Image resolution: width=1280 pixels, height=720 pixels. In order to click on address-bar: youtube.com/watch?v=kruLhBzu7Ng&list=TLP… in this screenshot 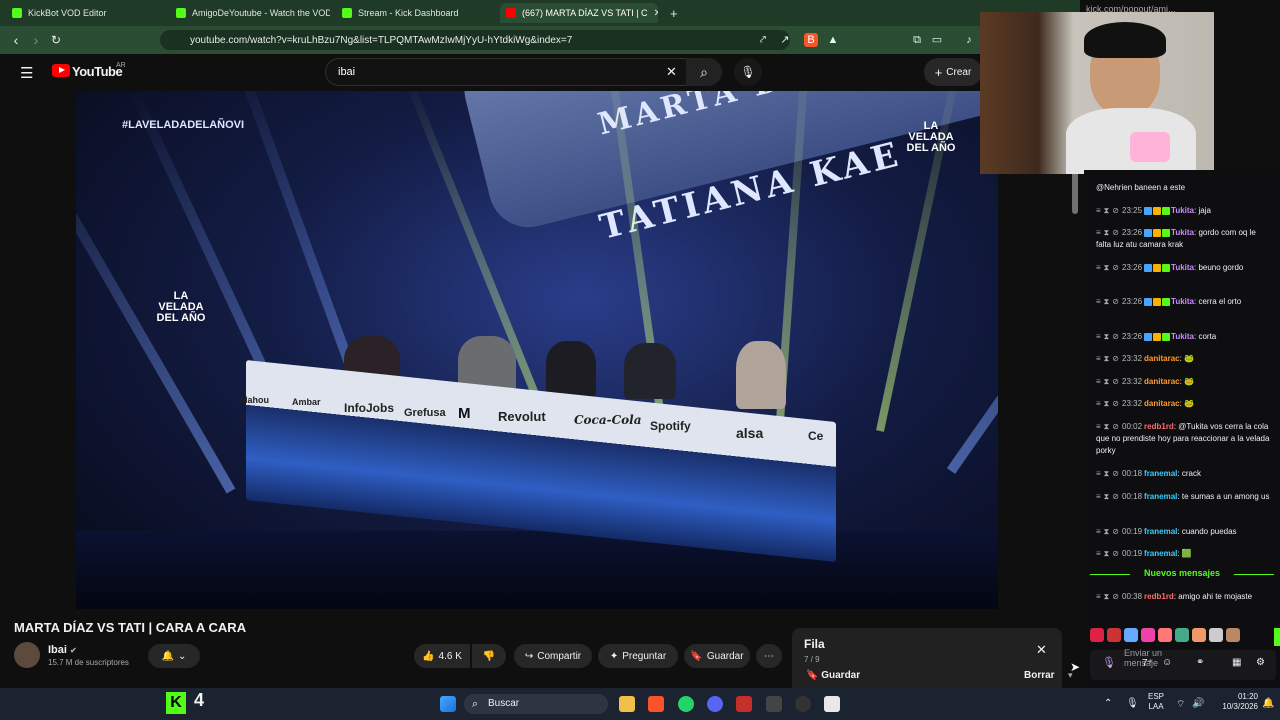, I will do `click(475, 40)`.